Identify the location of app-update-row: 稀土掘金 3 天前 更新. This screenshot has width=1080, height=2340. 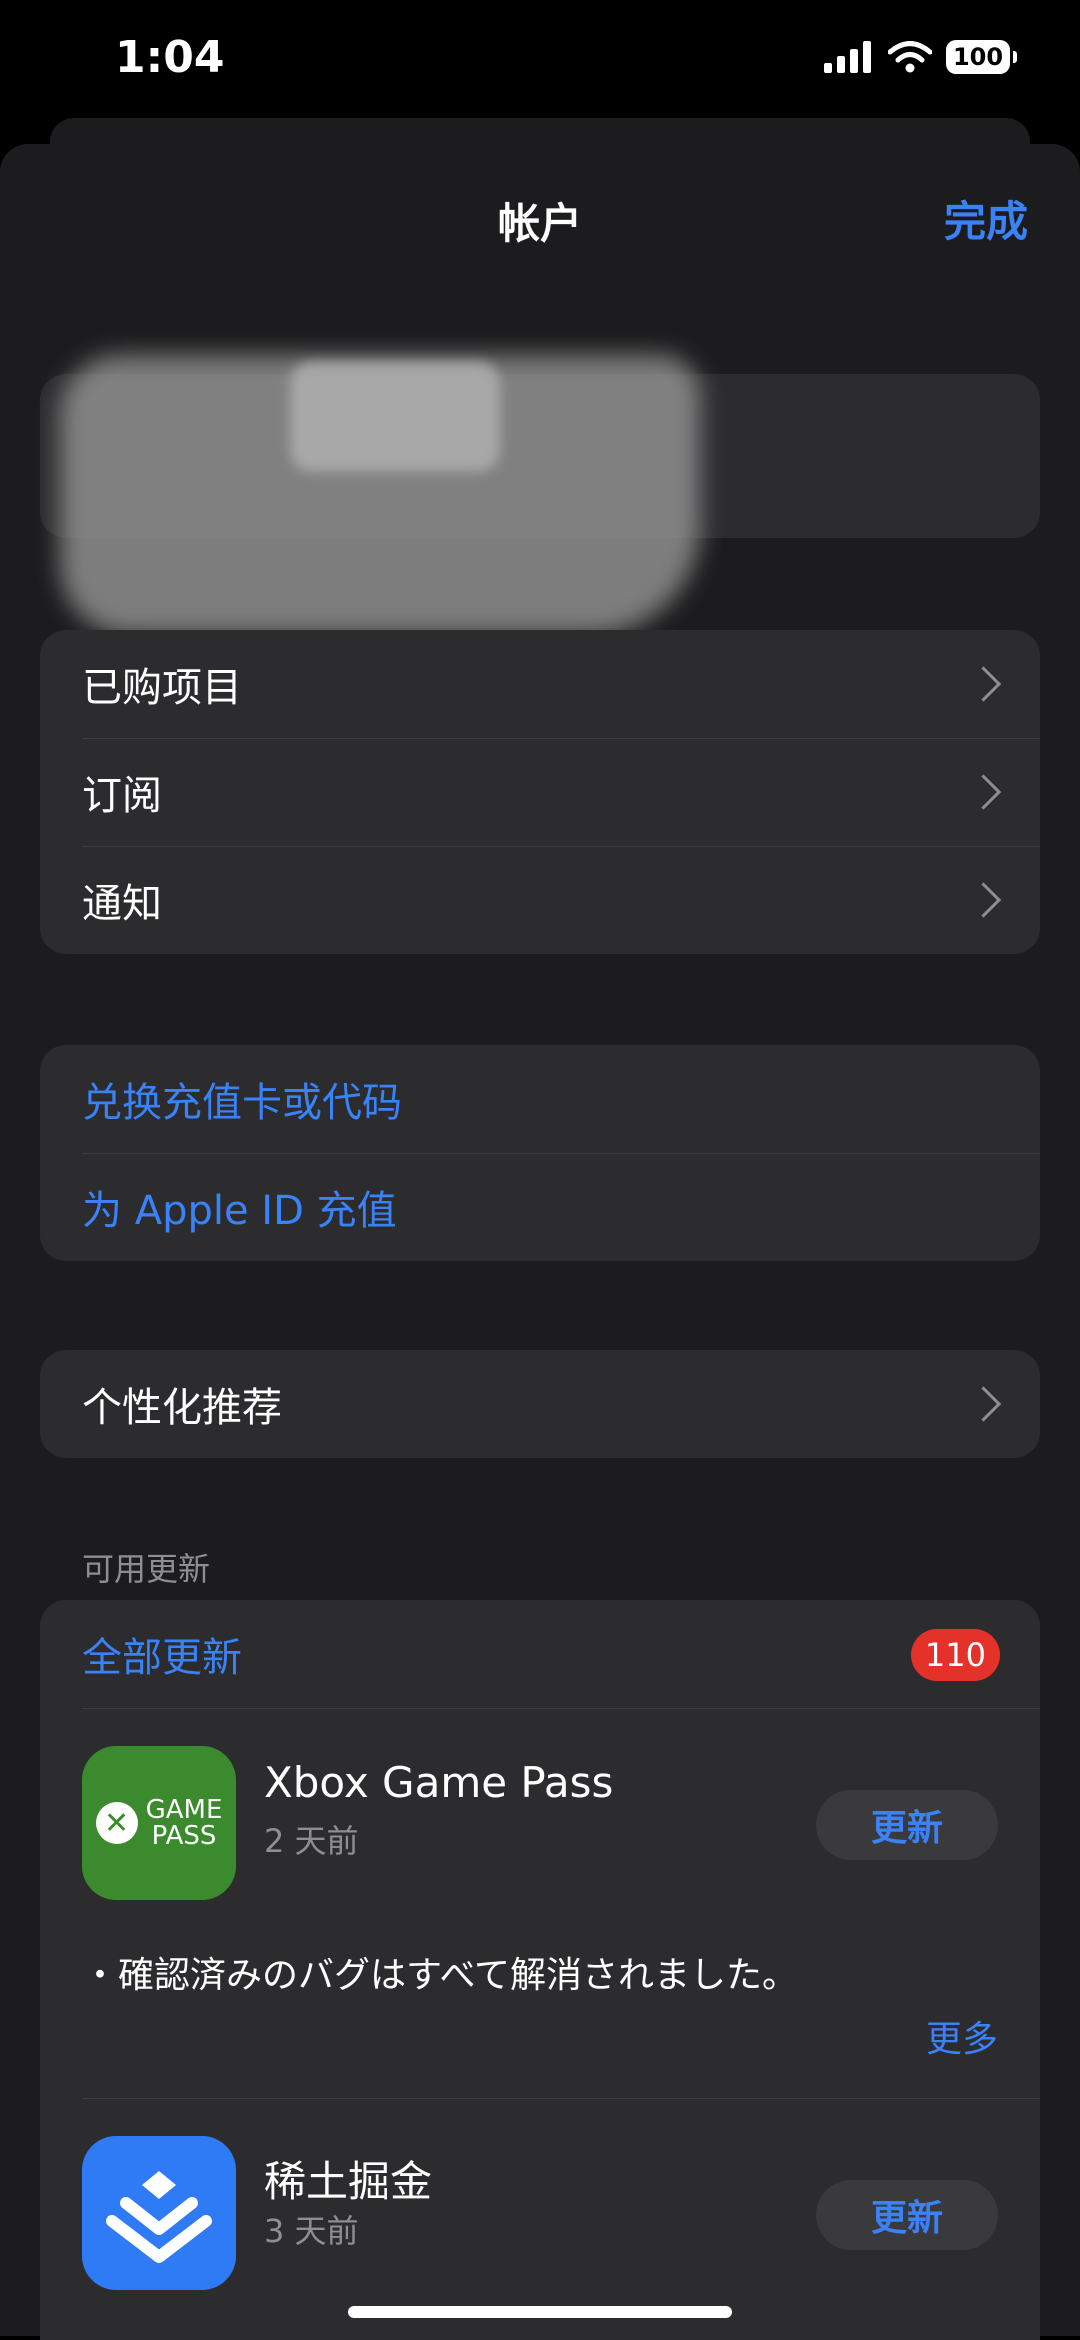
(540, 2218).